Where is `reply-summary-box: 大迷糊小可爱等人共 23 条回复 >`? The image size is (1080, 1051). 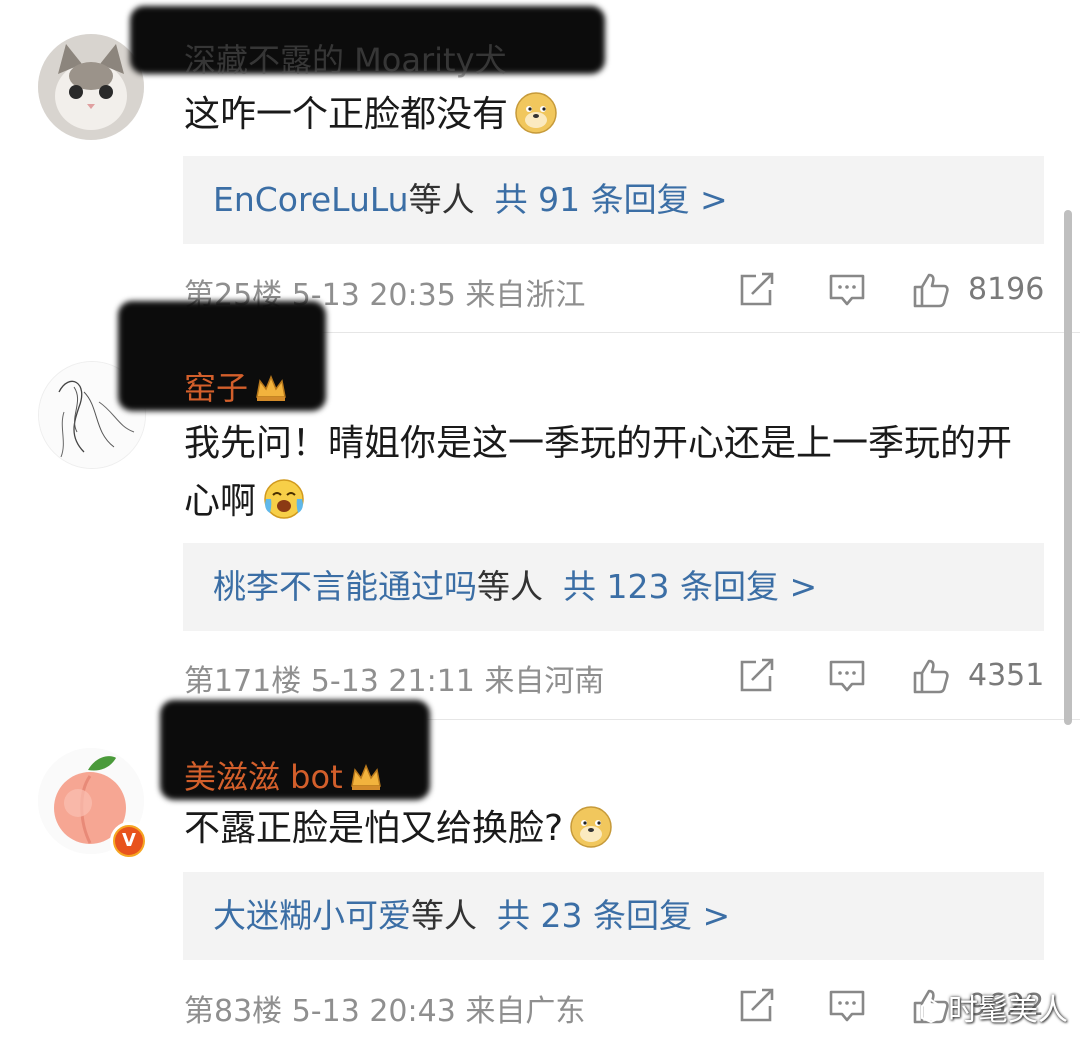 reply-summary-box: 大迷糊小可爱等人共 23 条回复 > is located at coordinates (613, 916).